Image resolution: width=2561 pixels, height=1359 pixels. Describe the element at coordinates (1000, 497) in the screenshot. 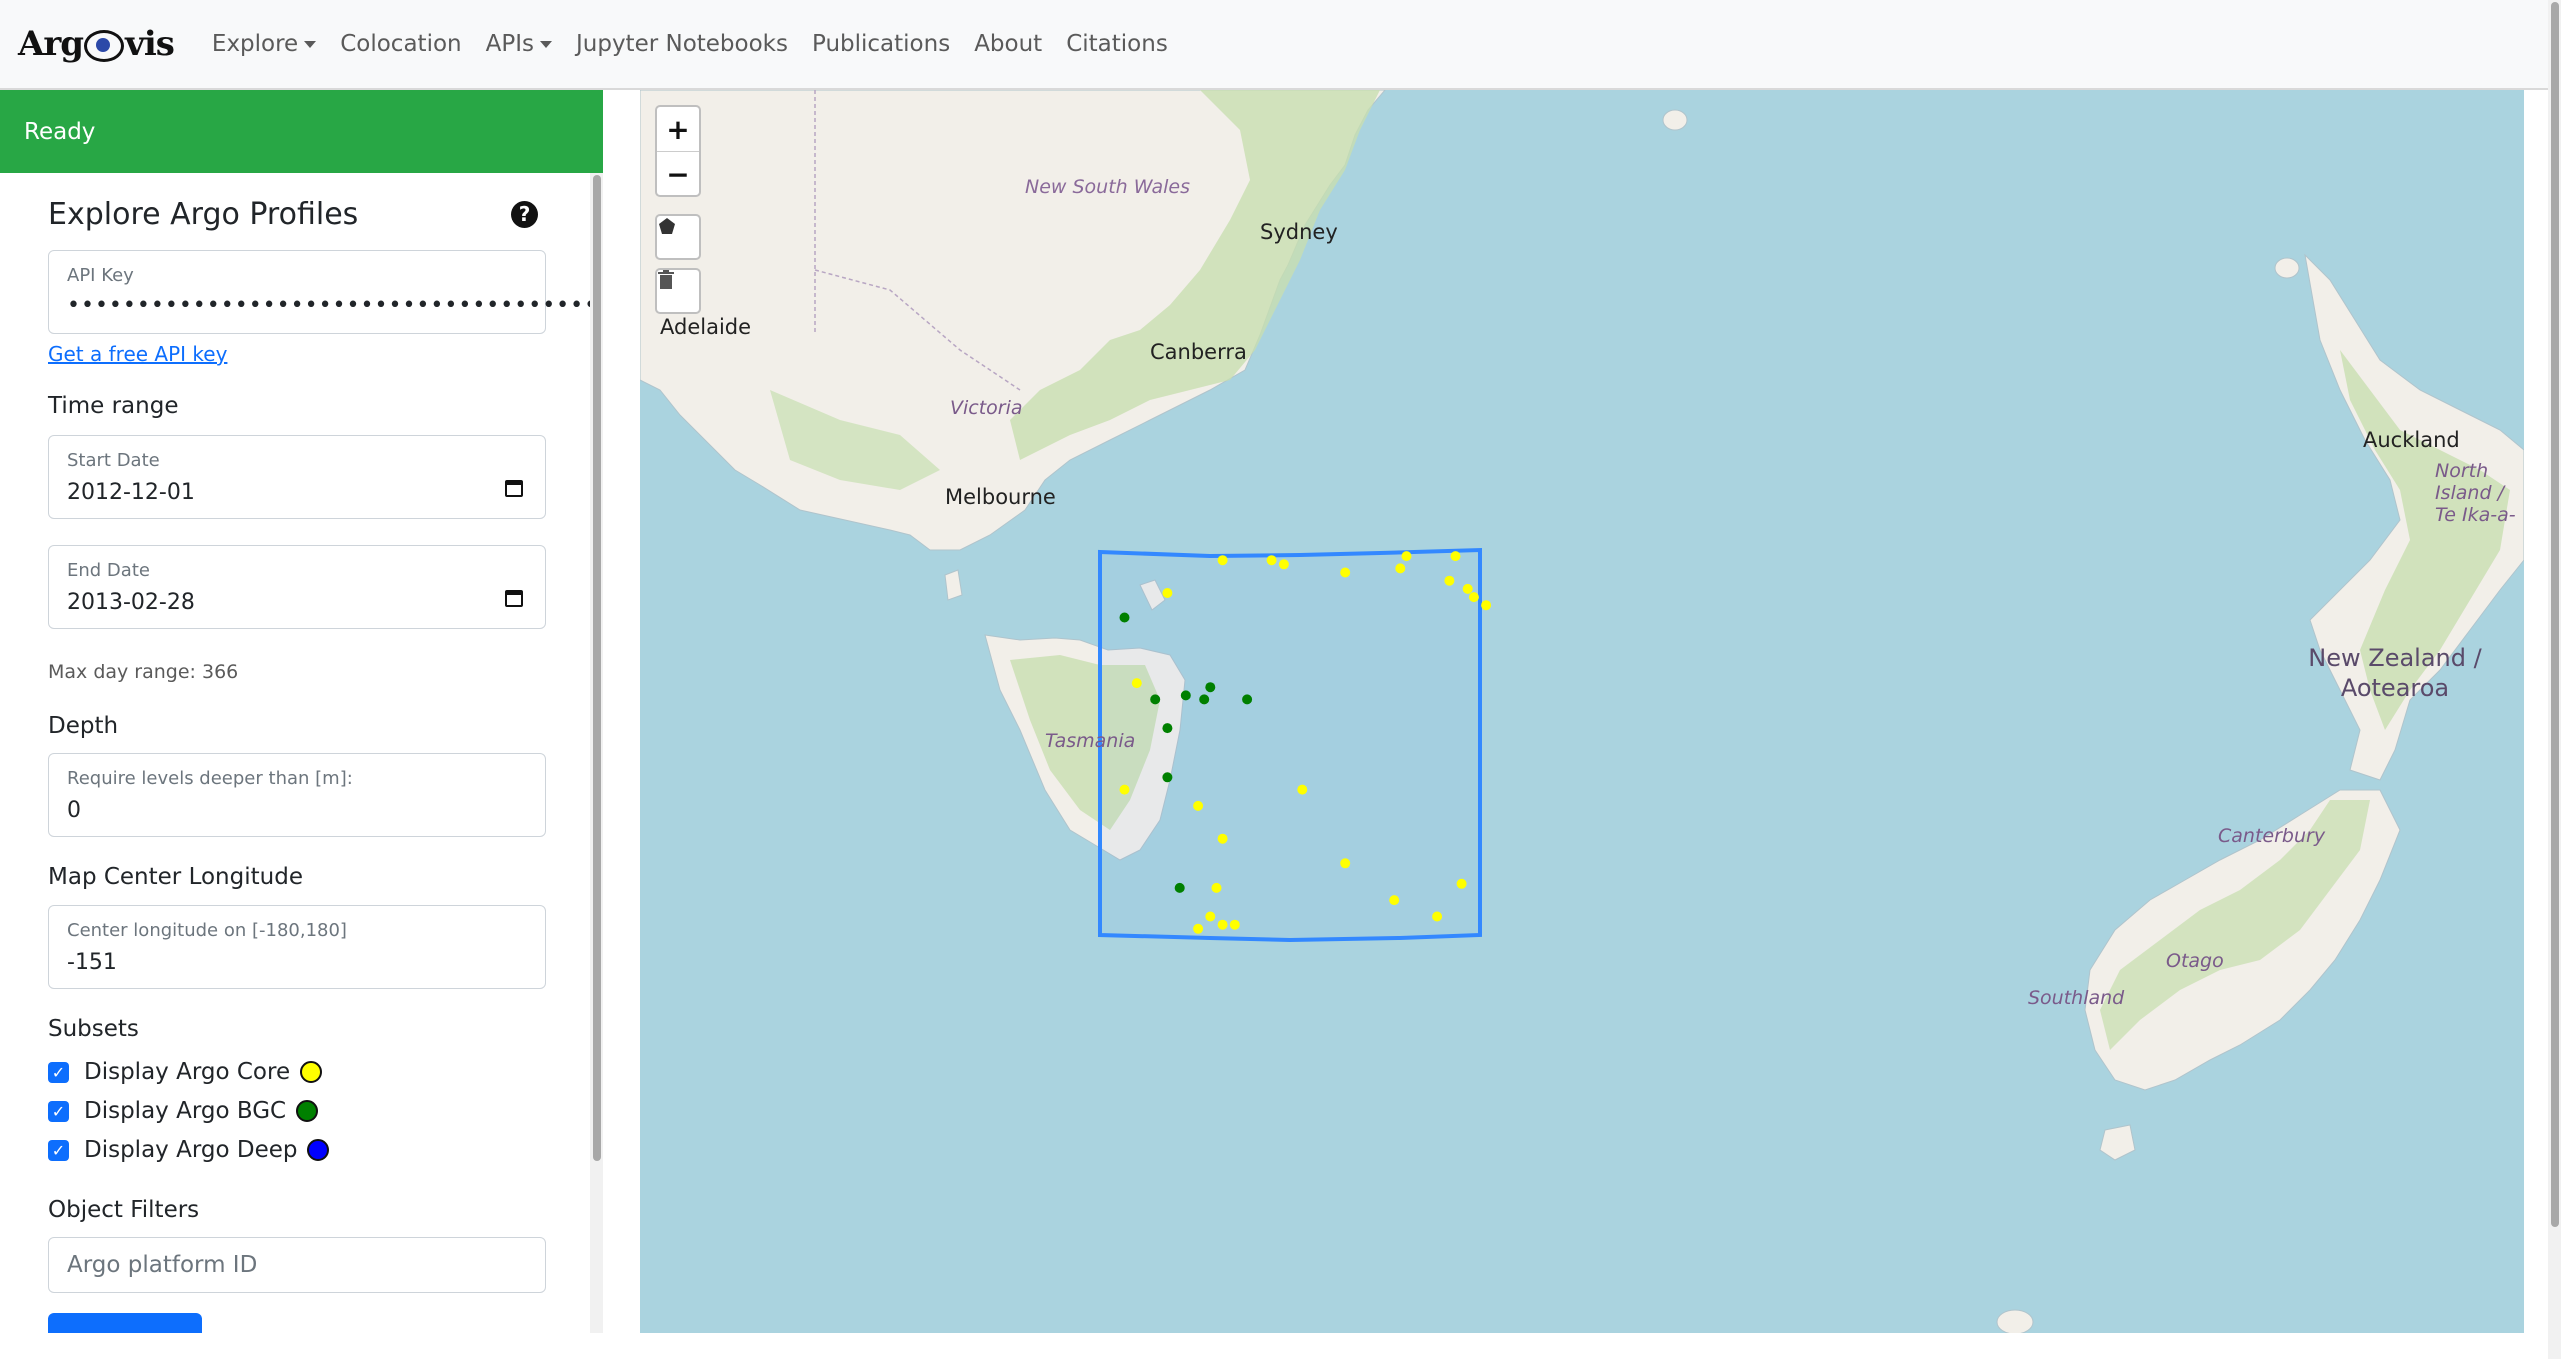

I see `map-label-melbourne: Melbourne` at that location.